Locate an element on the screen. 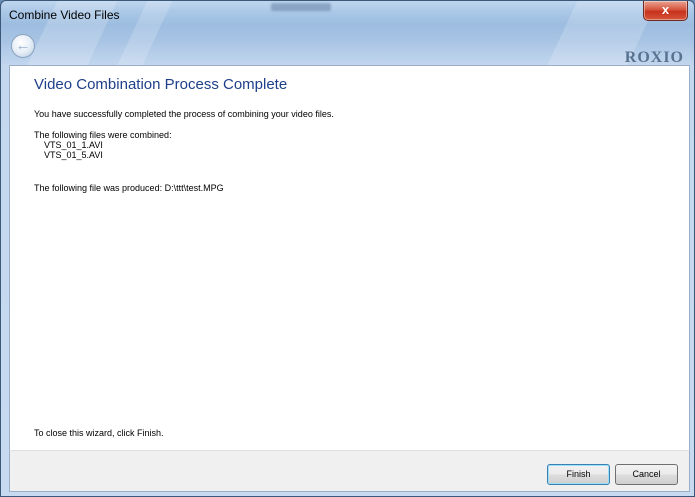 This screenshot has width=695, height=497. background-window-blur is located at coordinates (301, 7).